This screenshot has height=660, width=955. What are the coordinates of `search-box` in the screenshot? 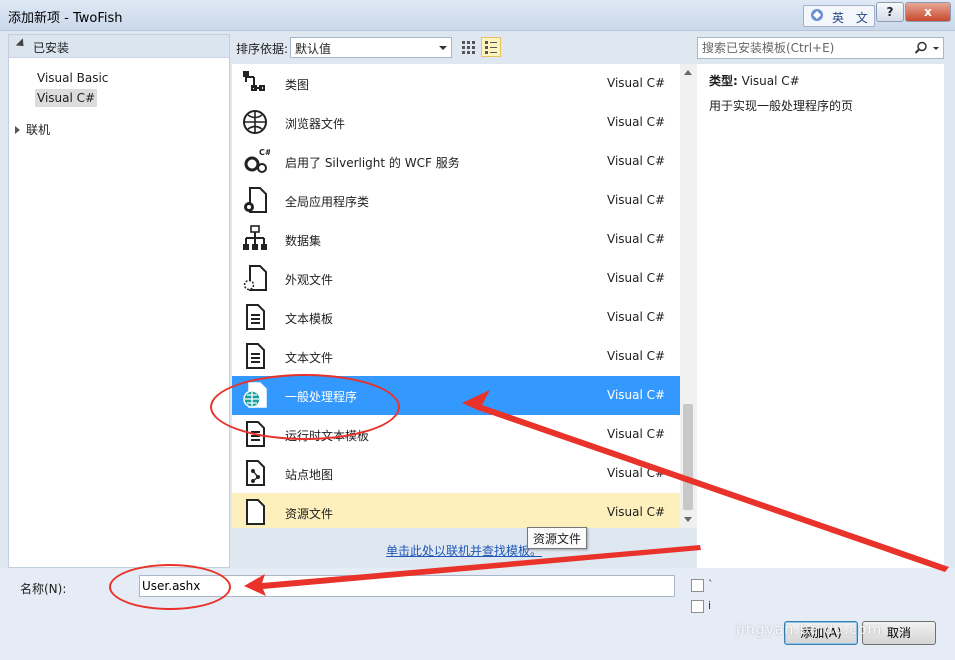 It's located at (820, 48).